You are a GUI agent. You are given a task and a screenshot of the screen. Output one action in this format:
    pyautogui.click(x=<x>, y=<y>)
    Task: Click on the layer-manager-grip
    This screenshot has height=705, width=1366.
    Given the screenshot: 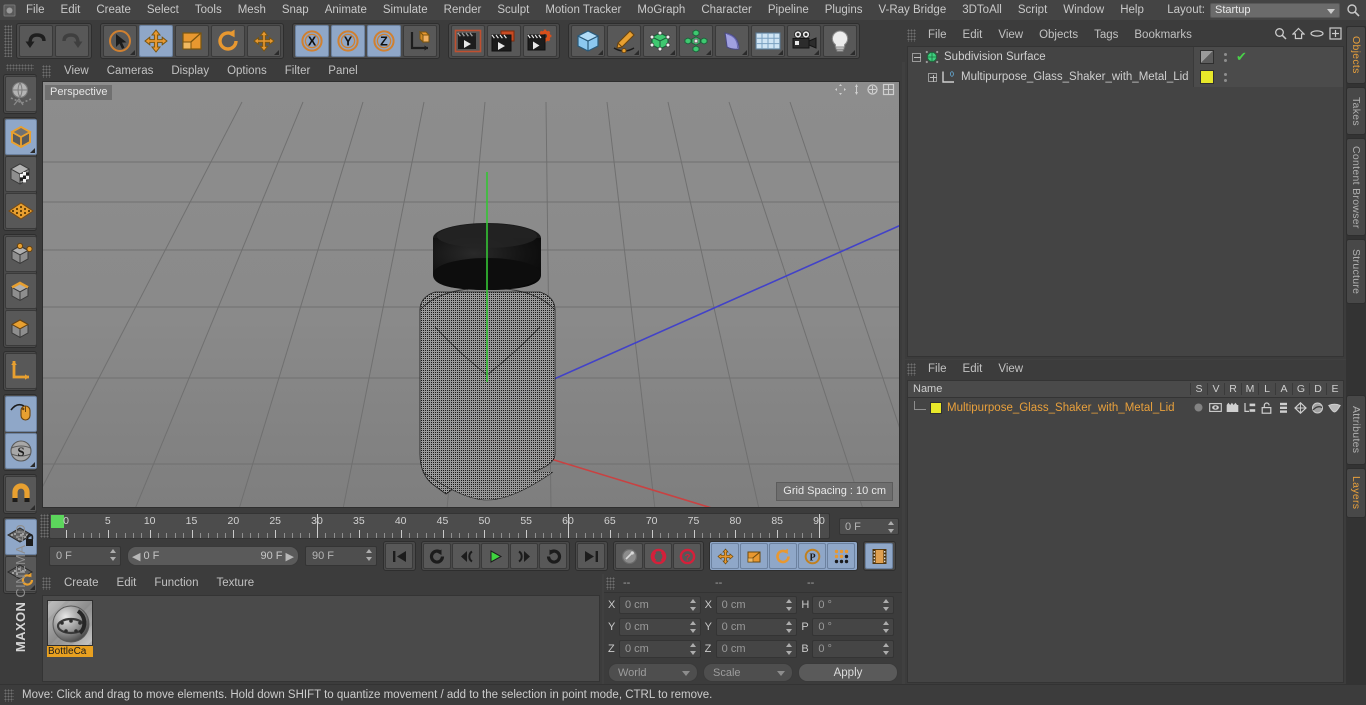 What is the action you would take?
    pyautogui.click(x=911, y=369)
    